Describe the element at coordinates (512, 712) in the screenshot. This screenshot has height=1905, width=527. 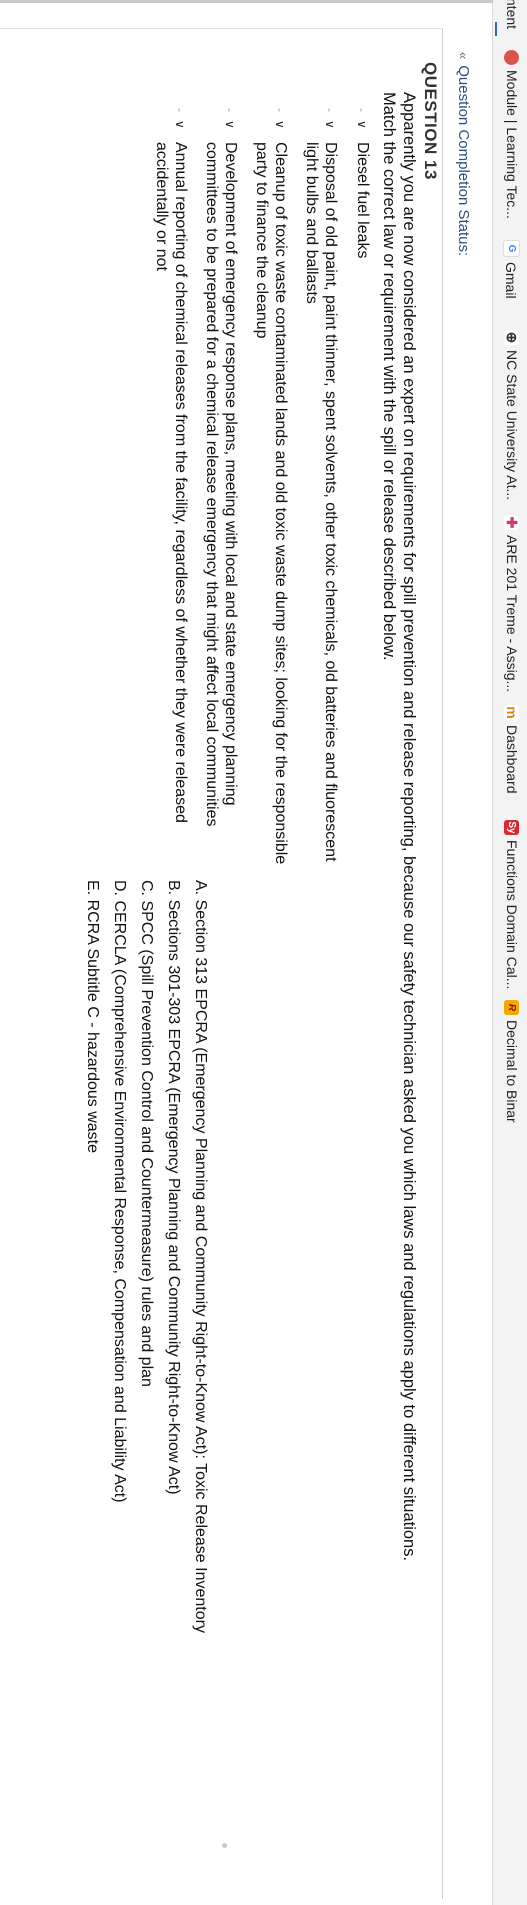
I see `mh-icon: m` at that location.